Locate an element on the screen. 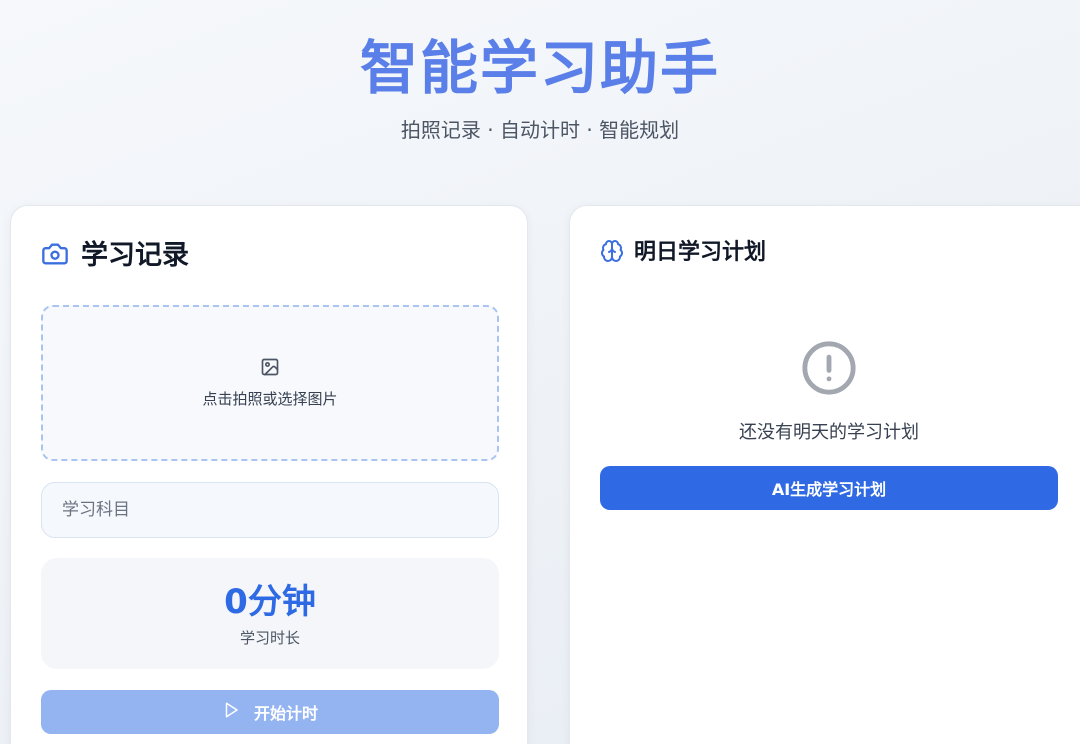 This screenshot has height=744, width=1080. tomorrow-plan-header: 明日学习计划 is located at coordinates (683, 253).